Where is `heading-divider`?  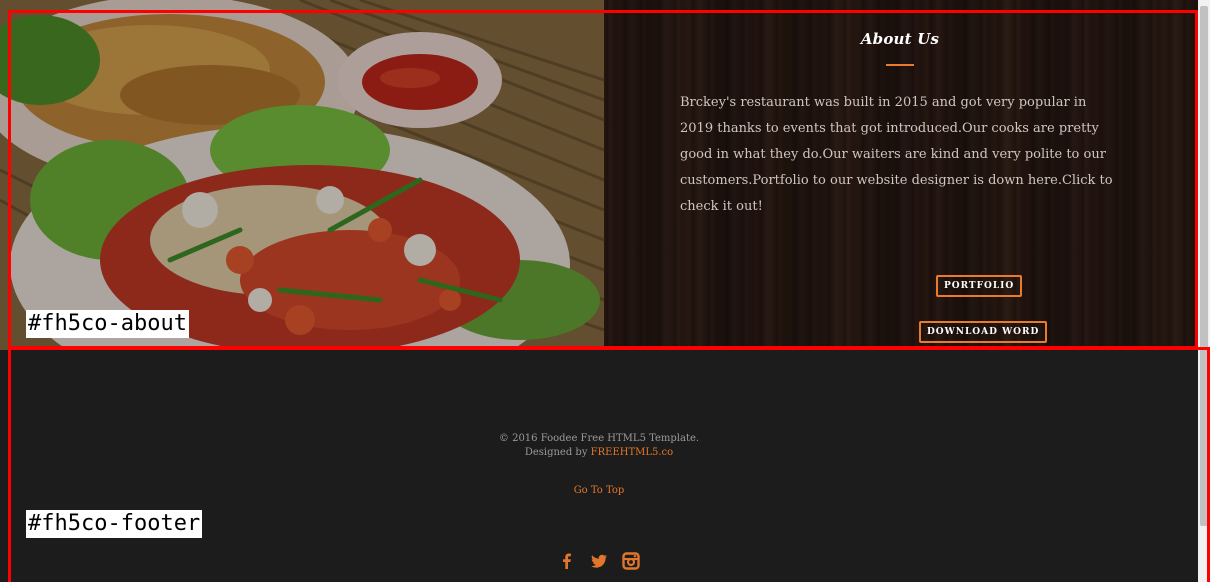 heading-divider is located at coordinates (900, 65).